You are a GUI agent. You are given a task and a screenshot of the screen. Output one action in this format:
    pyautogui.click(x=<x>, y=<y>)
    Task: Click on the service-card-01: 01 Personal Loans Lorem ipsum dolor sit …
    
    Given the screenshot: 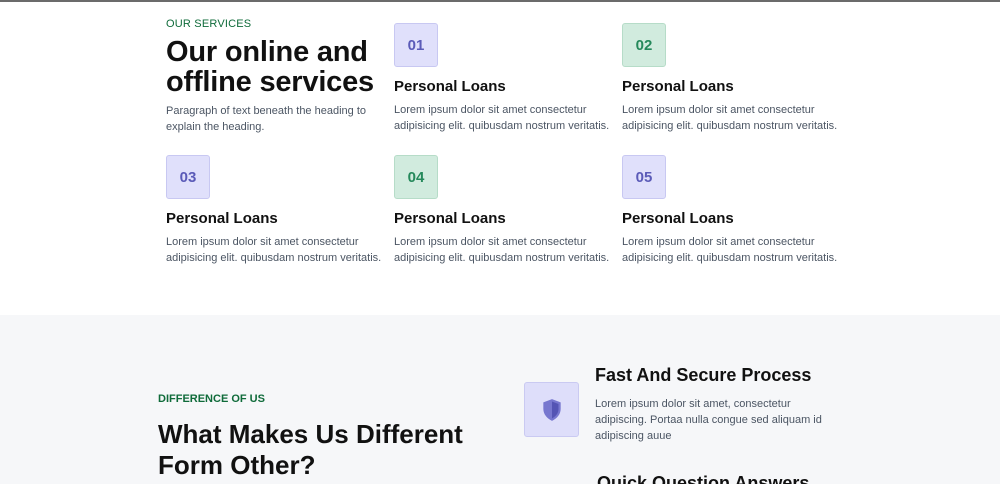 What is the action you would take?
    pyautogui.click(x=504, y=78)
    